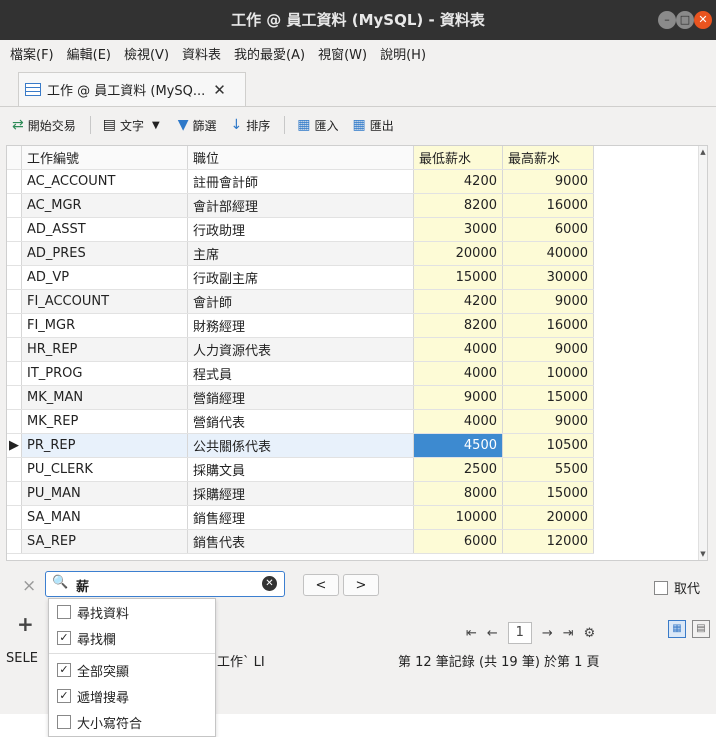 The width and height of the screenshot is (716, 737). Describe the element at coordinates (165, 584) in the screenshot. I see `search-input: 🔍 薪 ✕` at that location.